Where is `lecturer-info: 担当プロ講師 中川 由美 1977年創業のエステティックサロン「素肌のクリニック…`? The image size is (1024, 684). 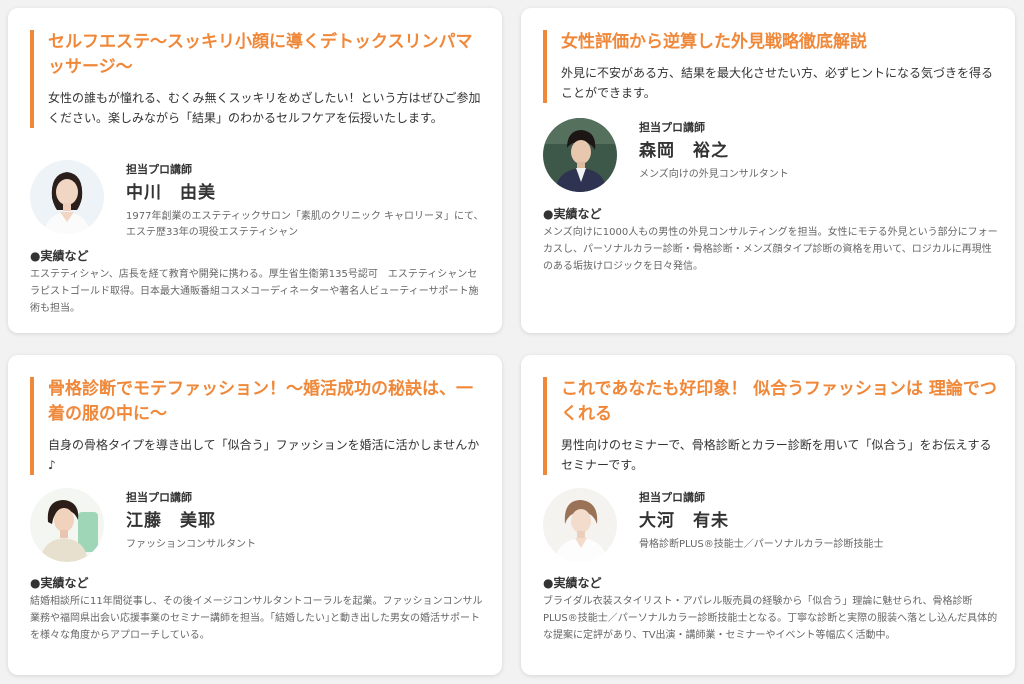
lecturer-info: 担当プロ講師 中川 由美 1977年創業のエステティックサロン「素肌のクリニック… is located at coordinates (306, 200).